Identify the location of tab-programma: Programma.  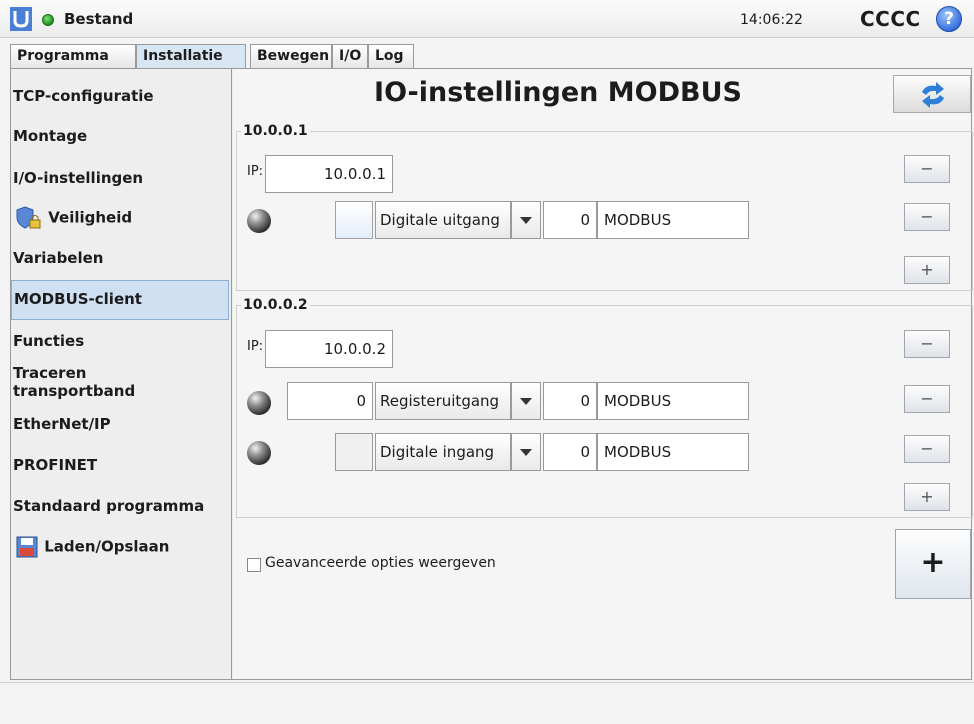
(73, 56).